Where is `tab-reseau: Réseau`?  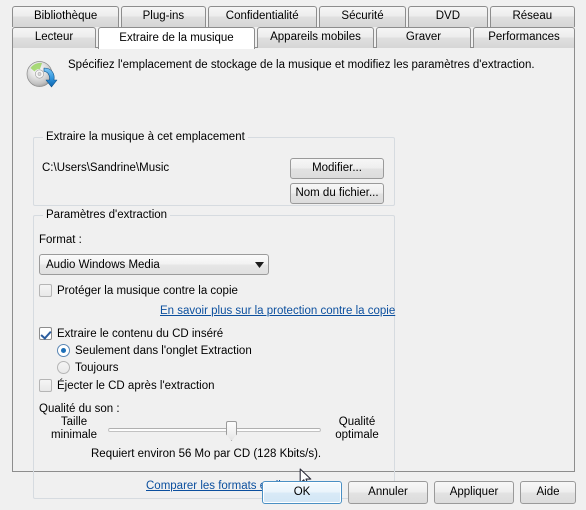
tab-reseau: Réseau is located at coordinates (532, 16).